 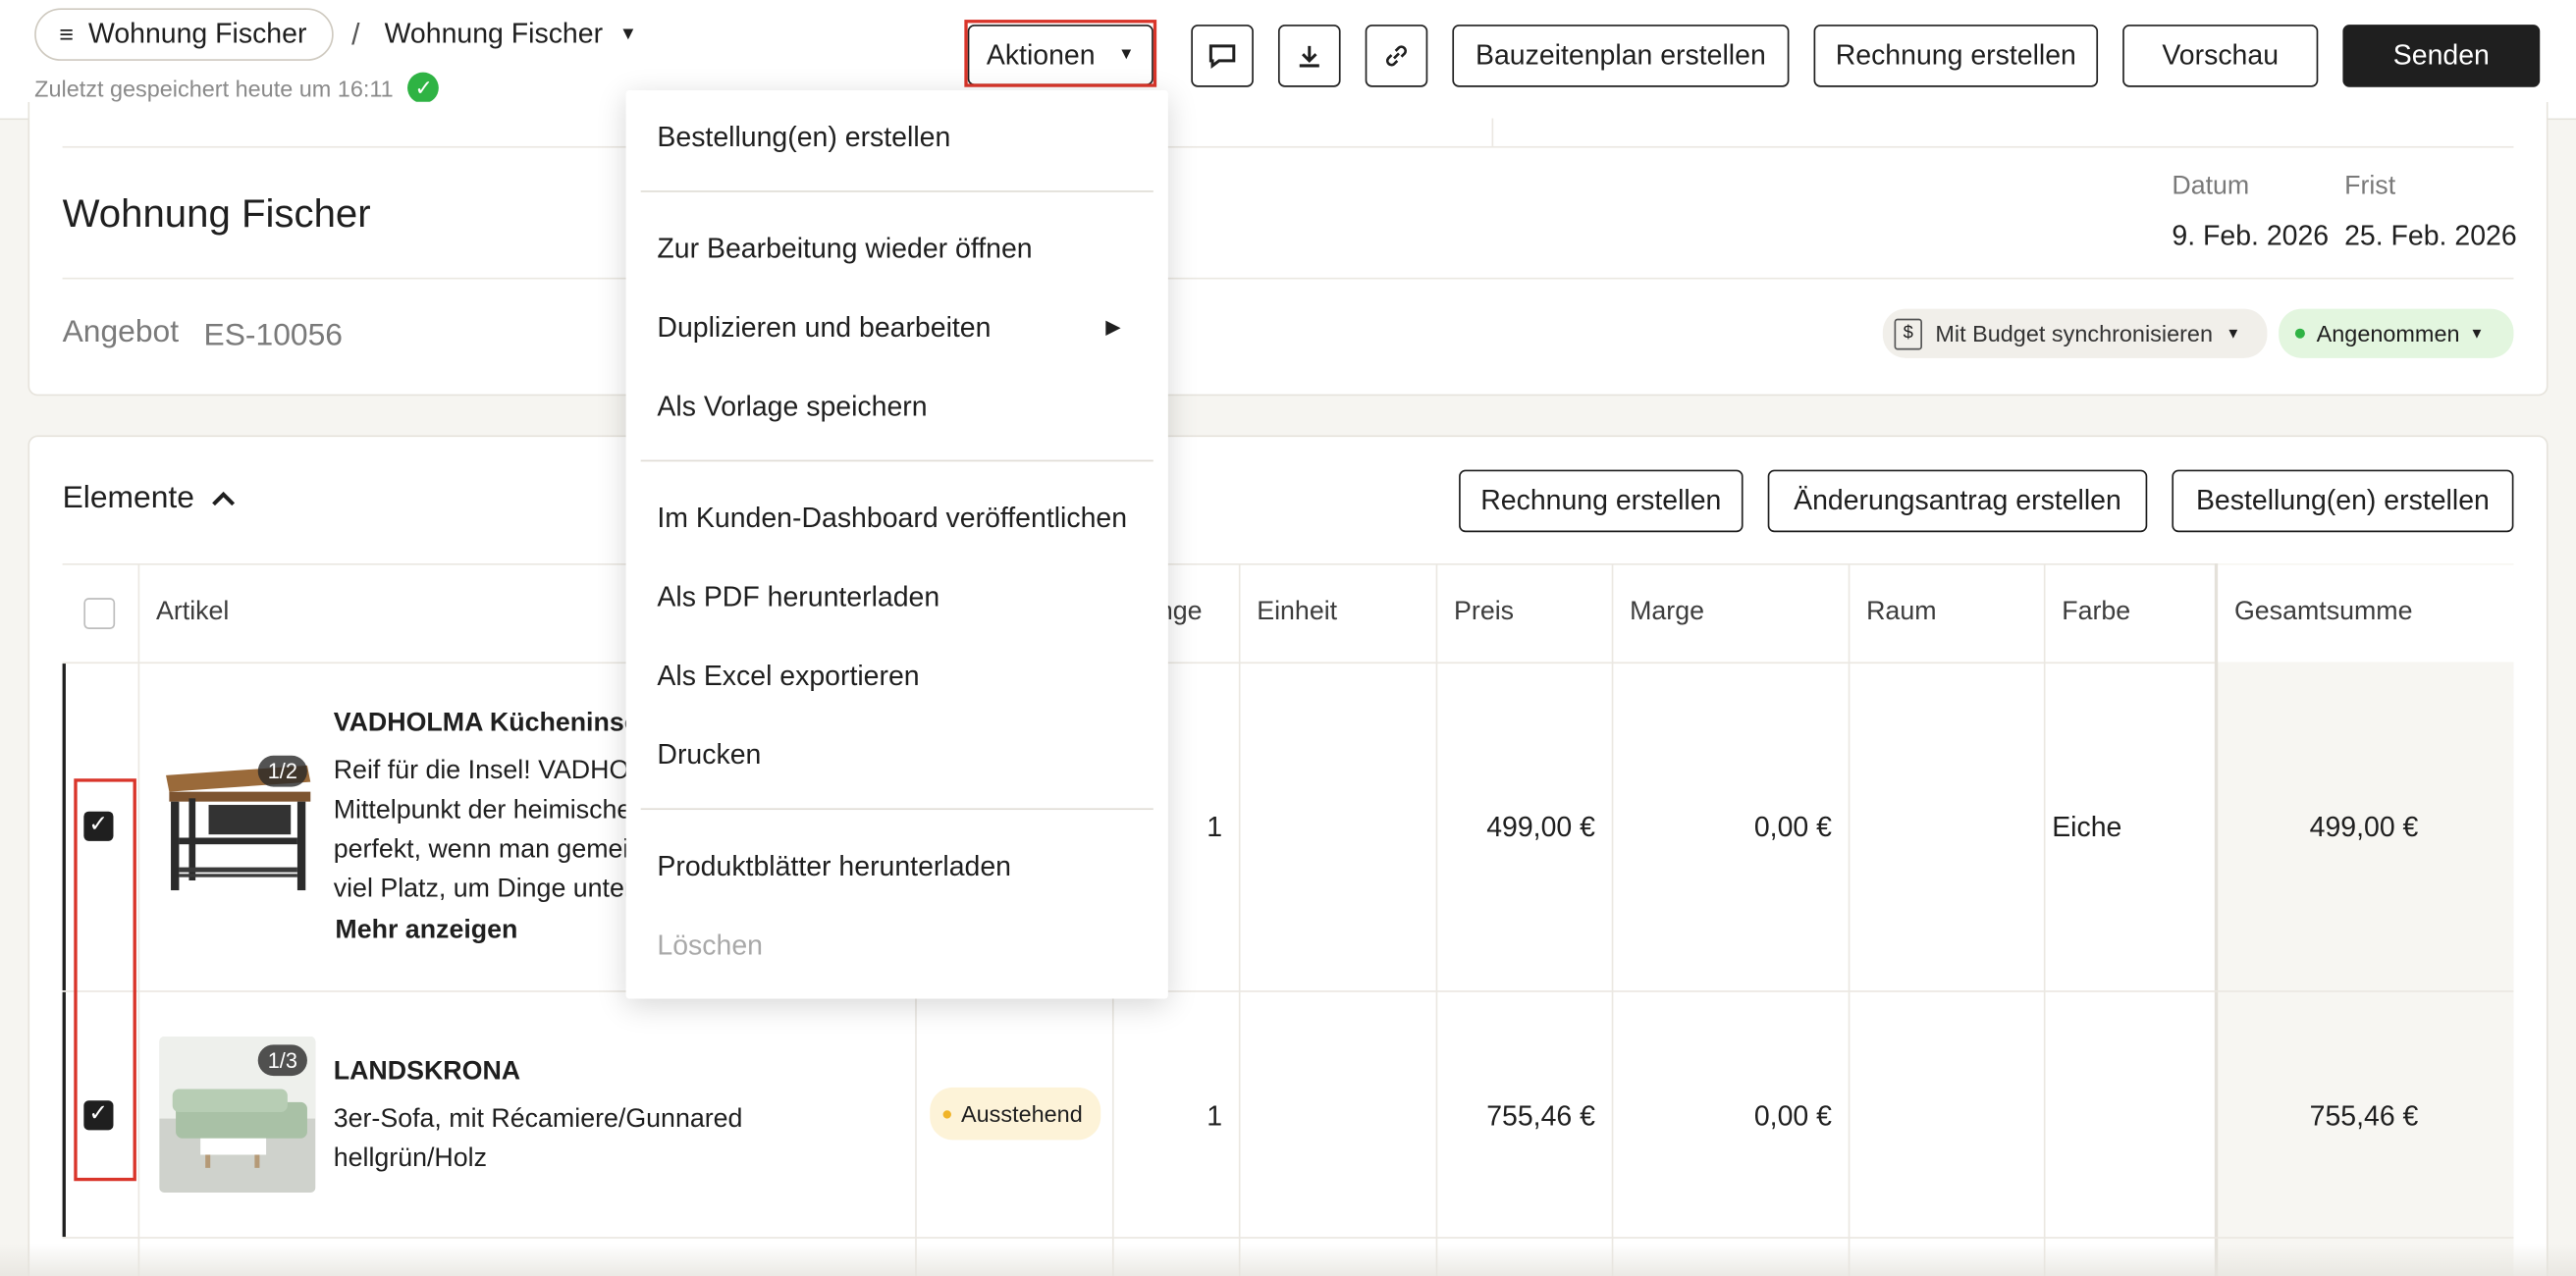 I want to click on bottom-shadow, so click(x=1288, y=1260).